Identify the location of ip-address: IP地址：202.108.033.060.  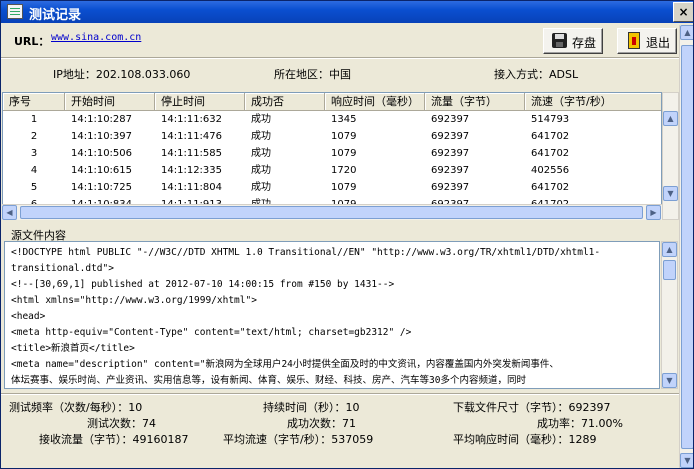
(122, 74).